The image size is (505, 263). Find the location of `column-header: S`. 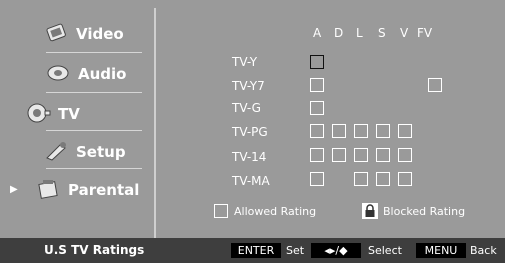

column-header: S is located at coordinates (382, 33).